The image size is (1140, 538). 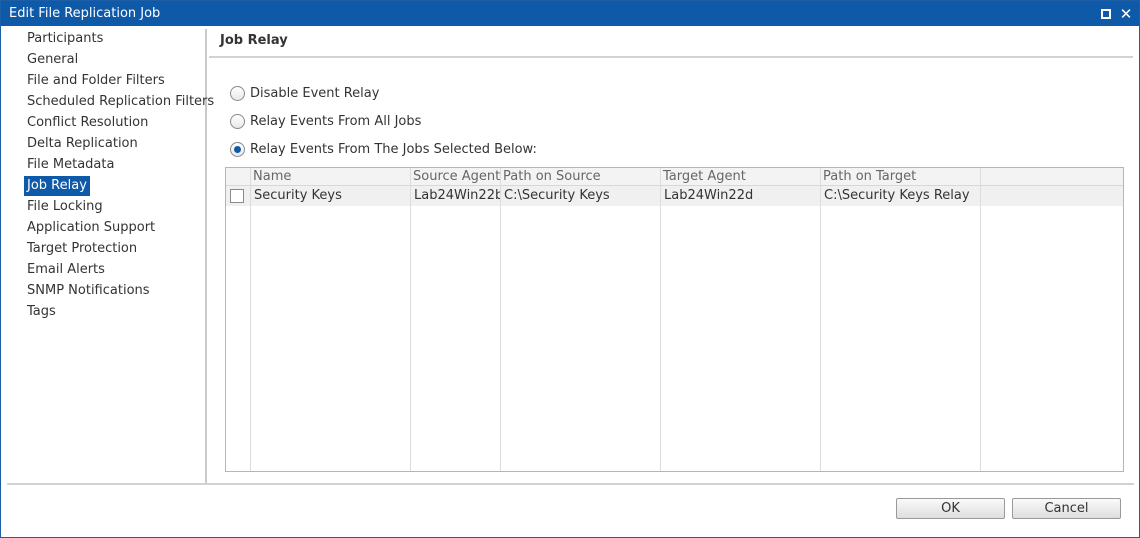 I want to click on close-icon: ✕, so click(x=1126, y=13).